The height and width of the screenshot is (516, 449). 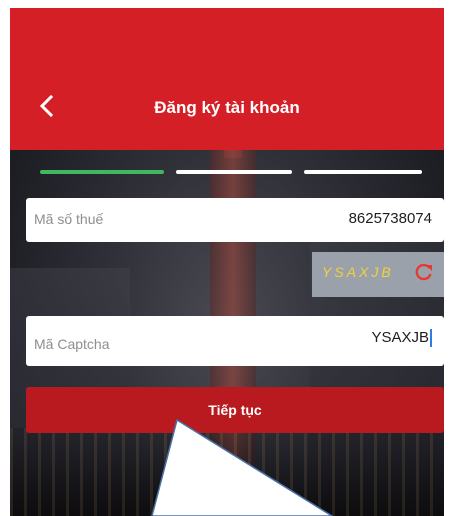 I want to click on callout-pointer, so click(x=242, y=467).